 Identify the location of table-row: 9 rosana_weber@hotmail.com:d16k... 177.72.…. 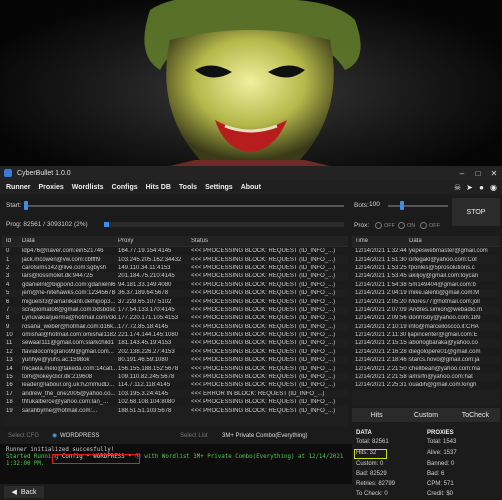
(175, 327).